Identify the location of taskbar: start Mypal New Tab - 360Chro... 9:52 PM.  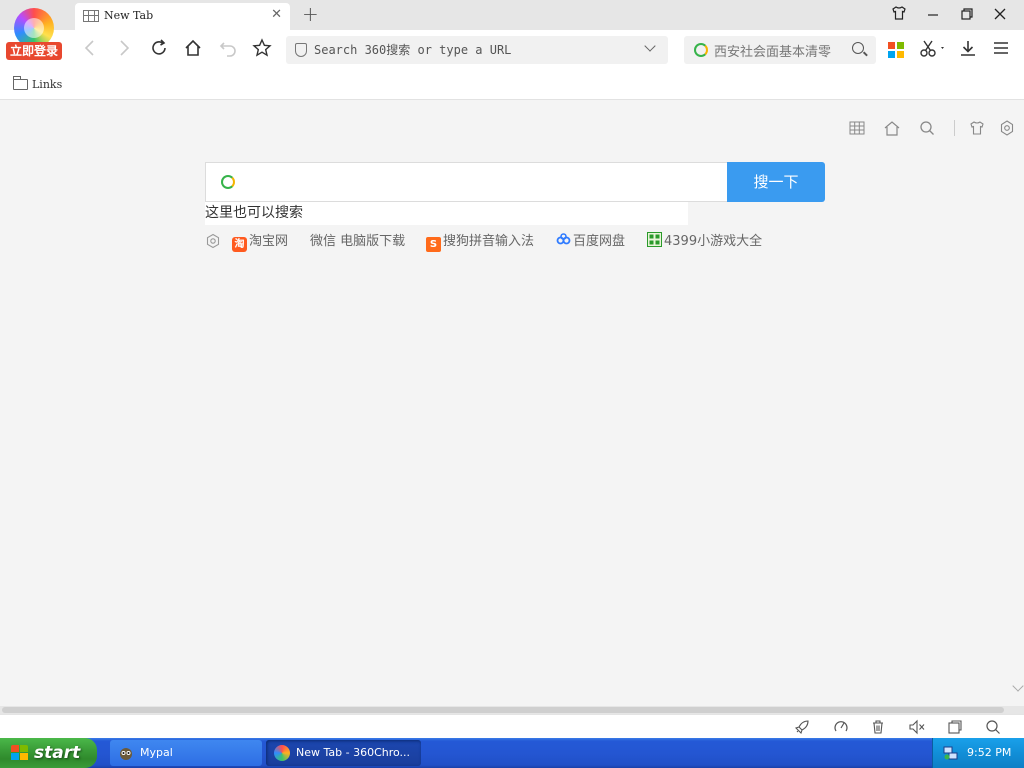
(512, 753).